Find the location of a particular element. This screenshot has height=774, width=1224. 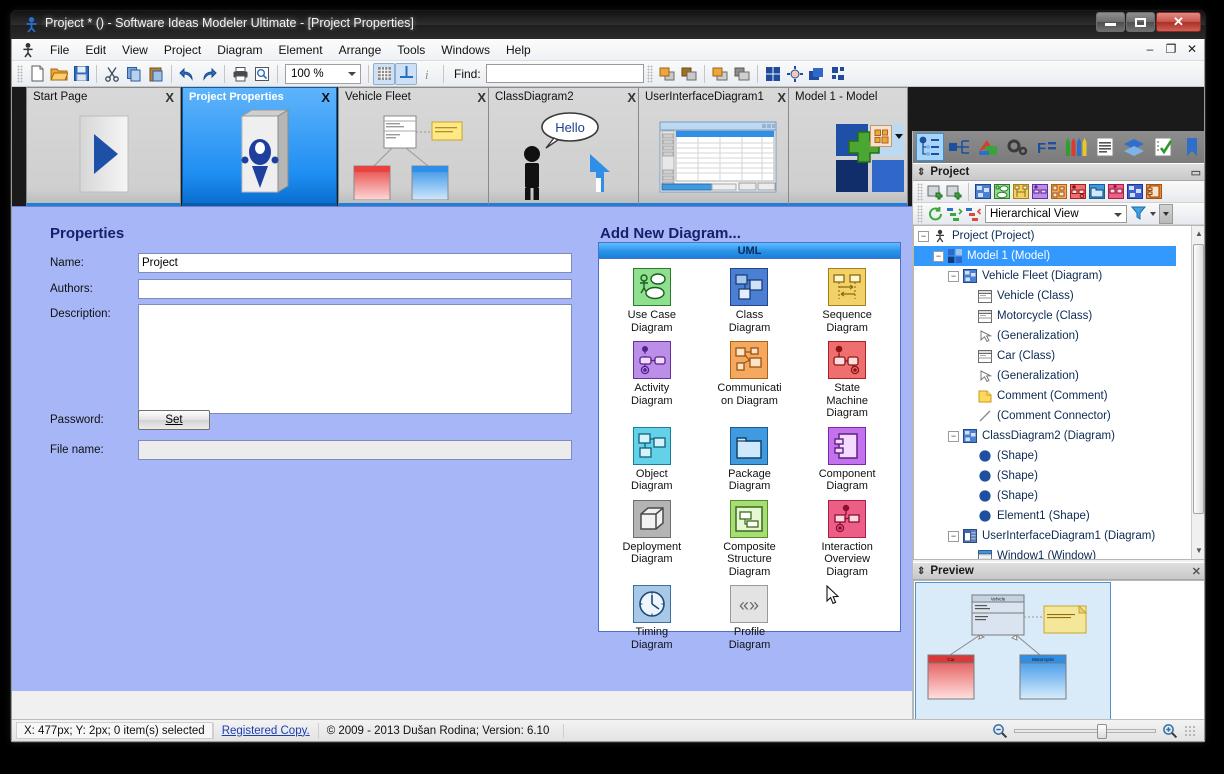

settings-icon is located at coordinates (1017, 147).